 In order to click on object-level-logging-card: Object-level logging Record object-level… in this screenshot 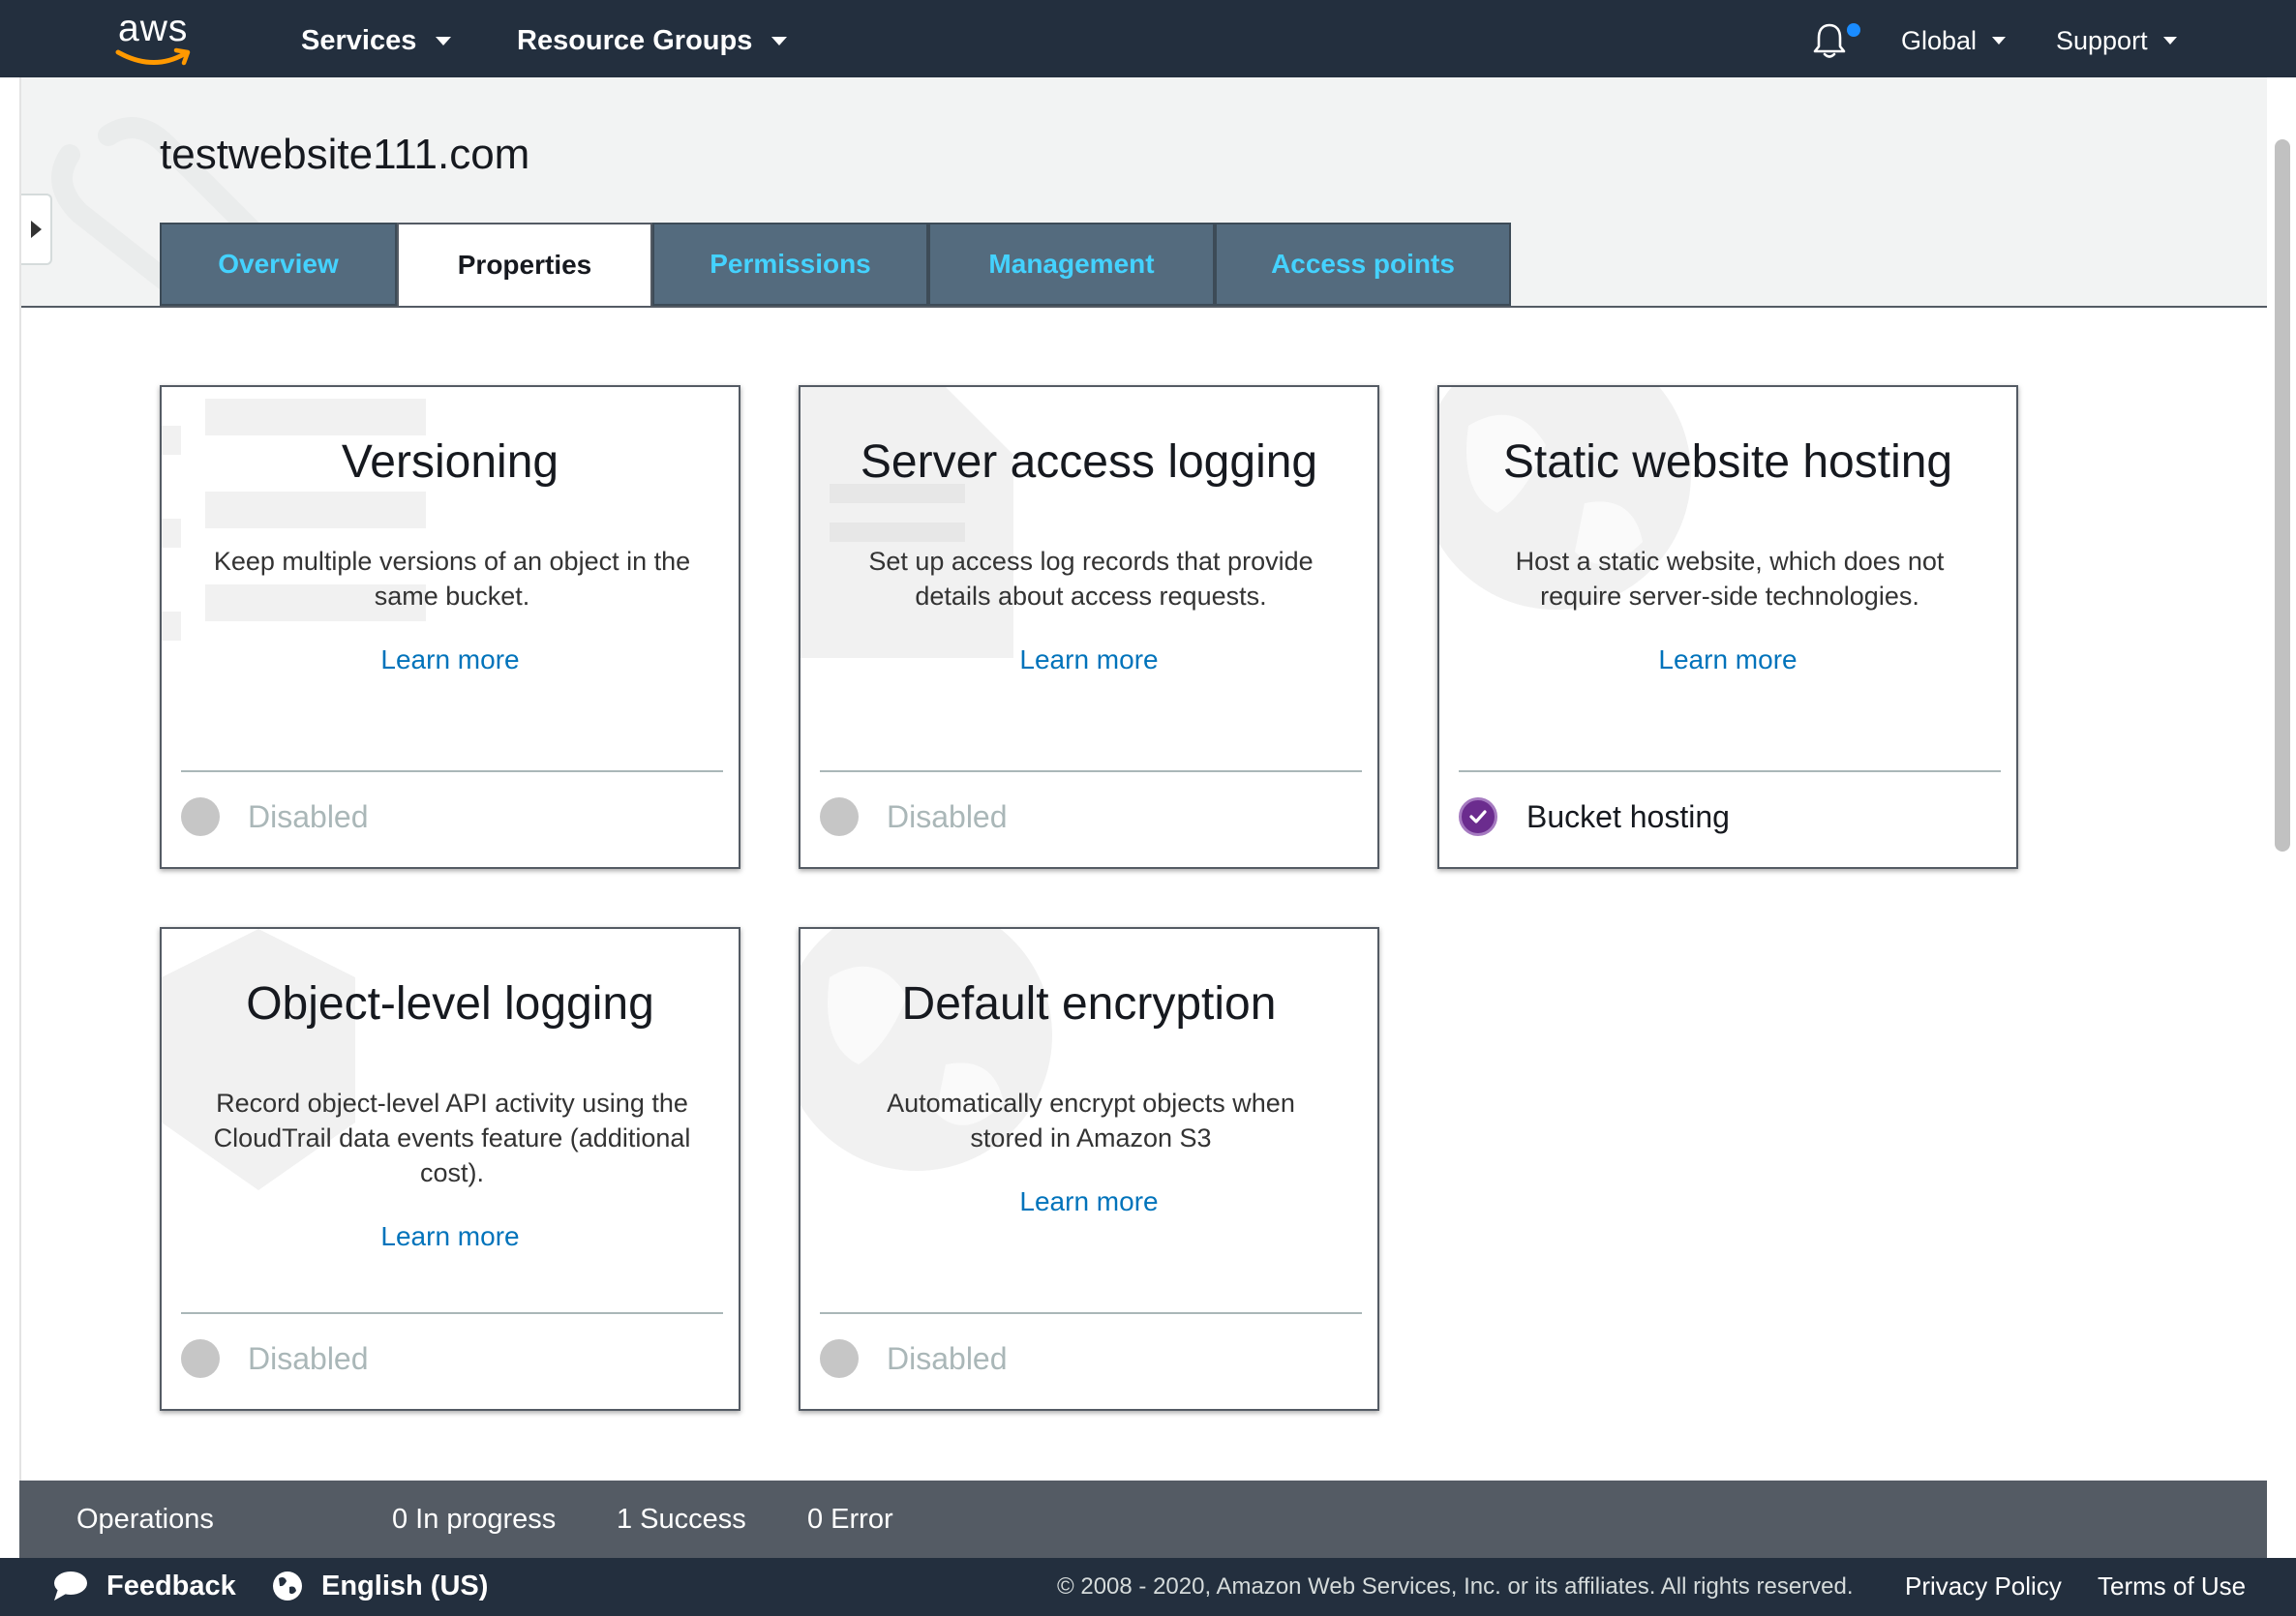, I will do `click(450, 1169)`.